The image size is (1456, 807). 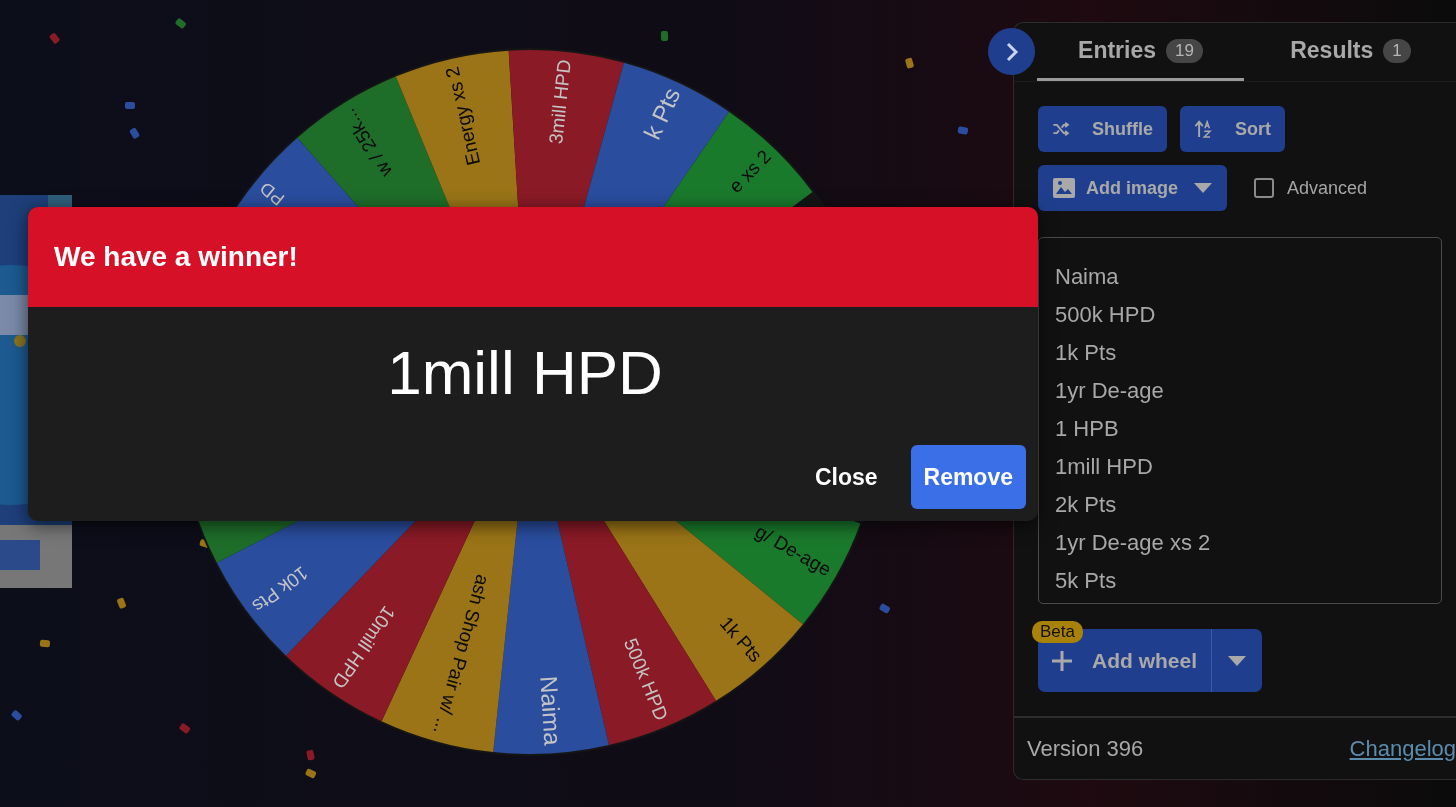 I want to click on wheel-label: e xs 2, so click(x=749, y=171).